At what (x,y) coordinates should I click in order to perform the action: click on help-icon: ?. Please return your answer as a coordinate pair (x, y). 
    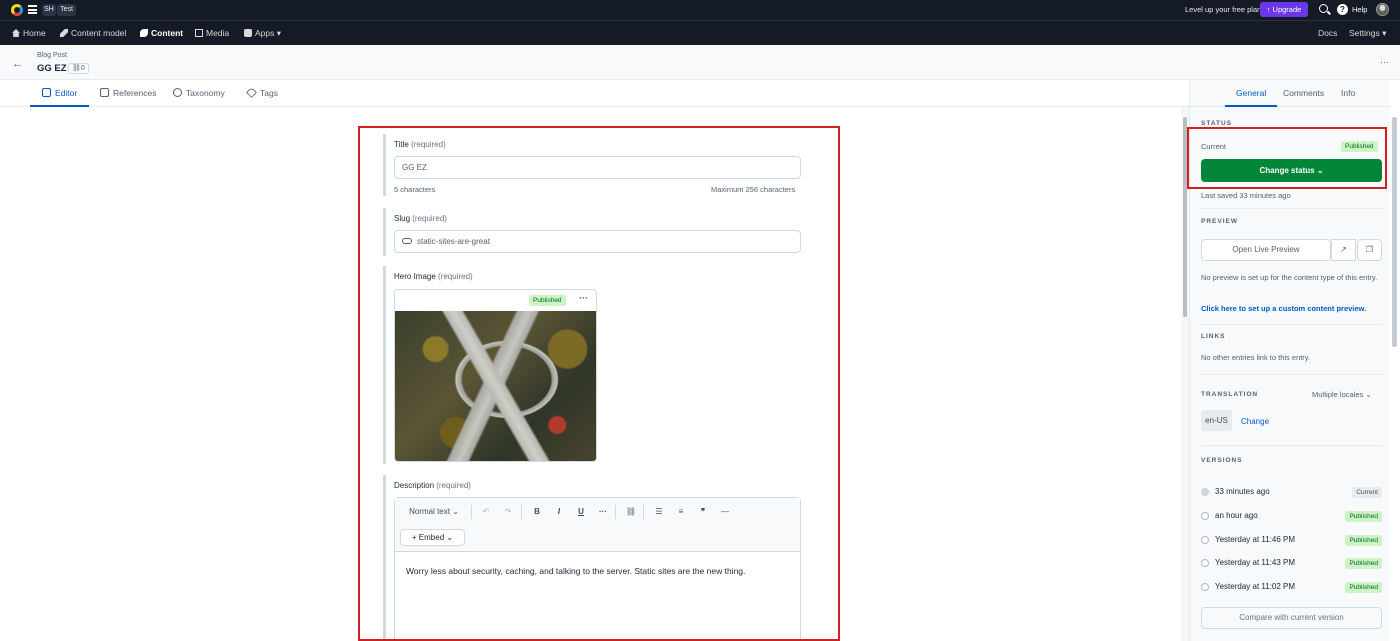
    Looking at the image, I should click on (1342, 9).